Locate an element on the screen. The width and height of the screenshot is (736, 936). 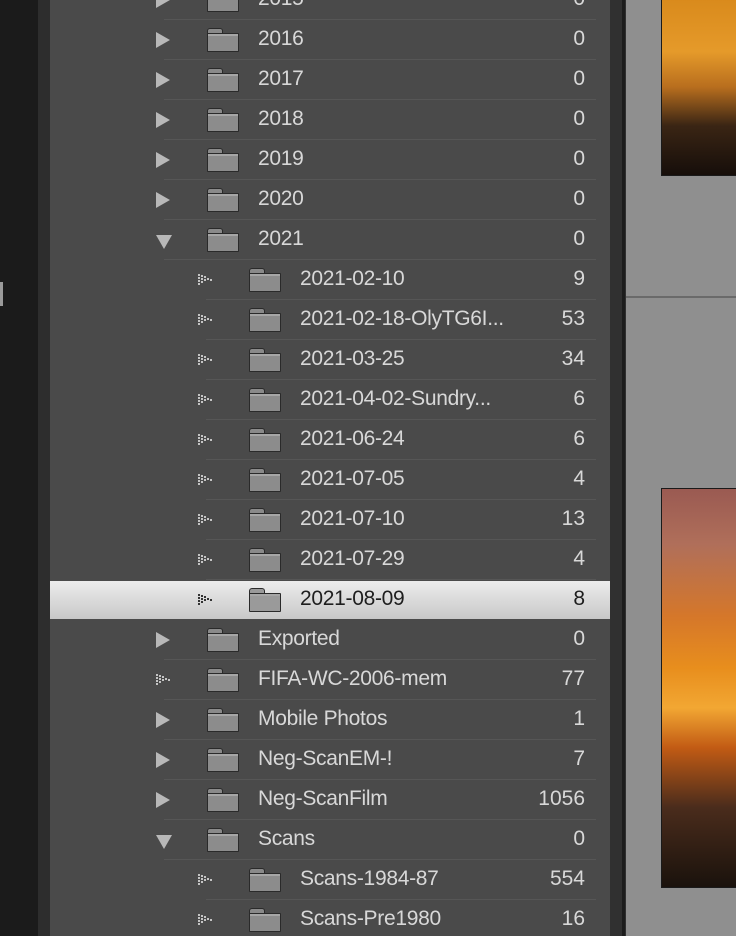
folder-row: 2021-06-24 6 is located at coordinates (330, 440).